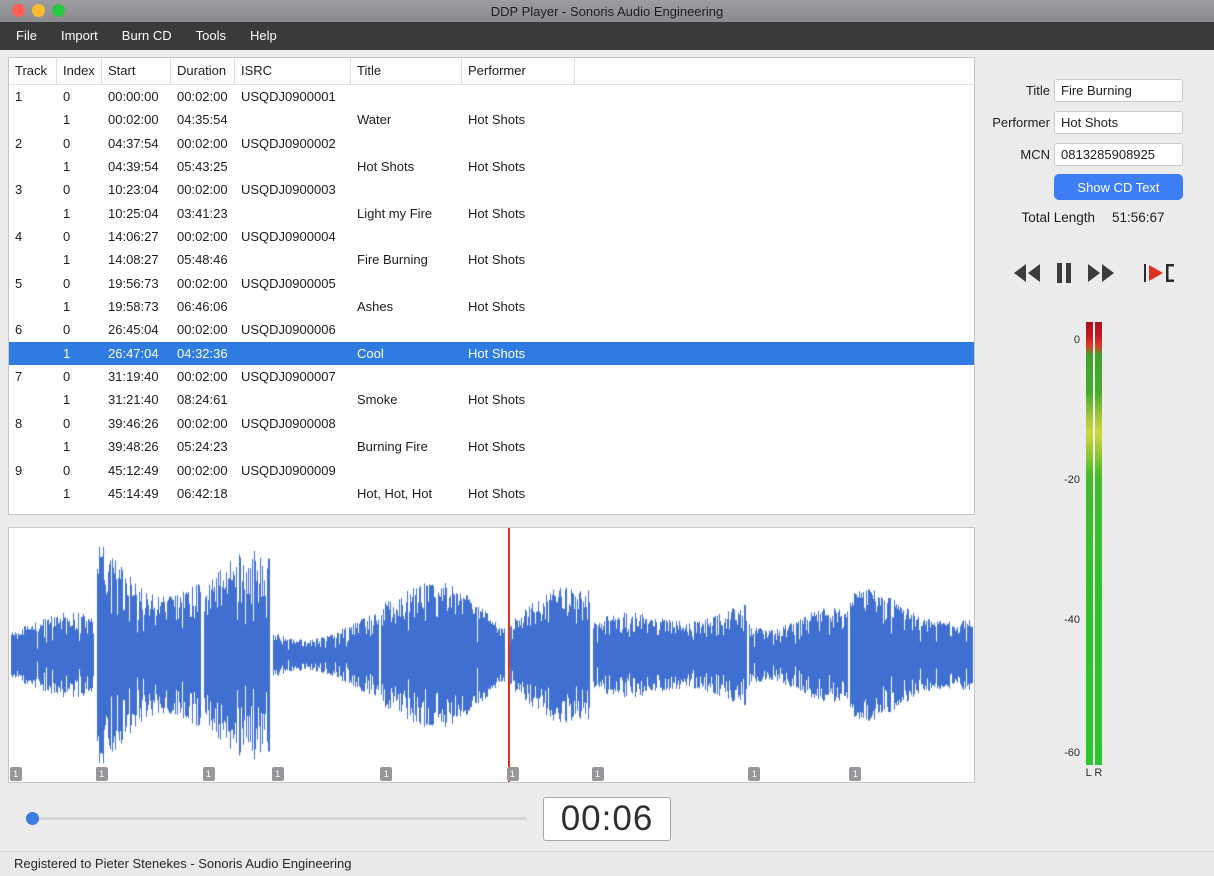 Image resolution: width=1214 pixels, height=876 pixels. Describe the element at coordinates (1118, 154) in the screenshot. I see `mcn-input` at that location.